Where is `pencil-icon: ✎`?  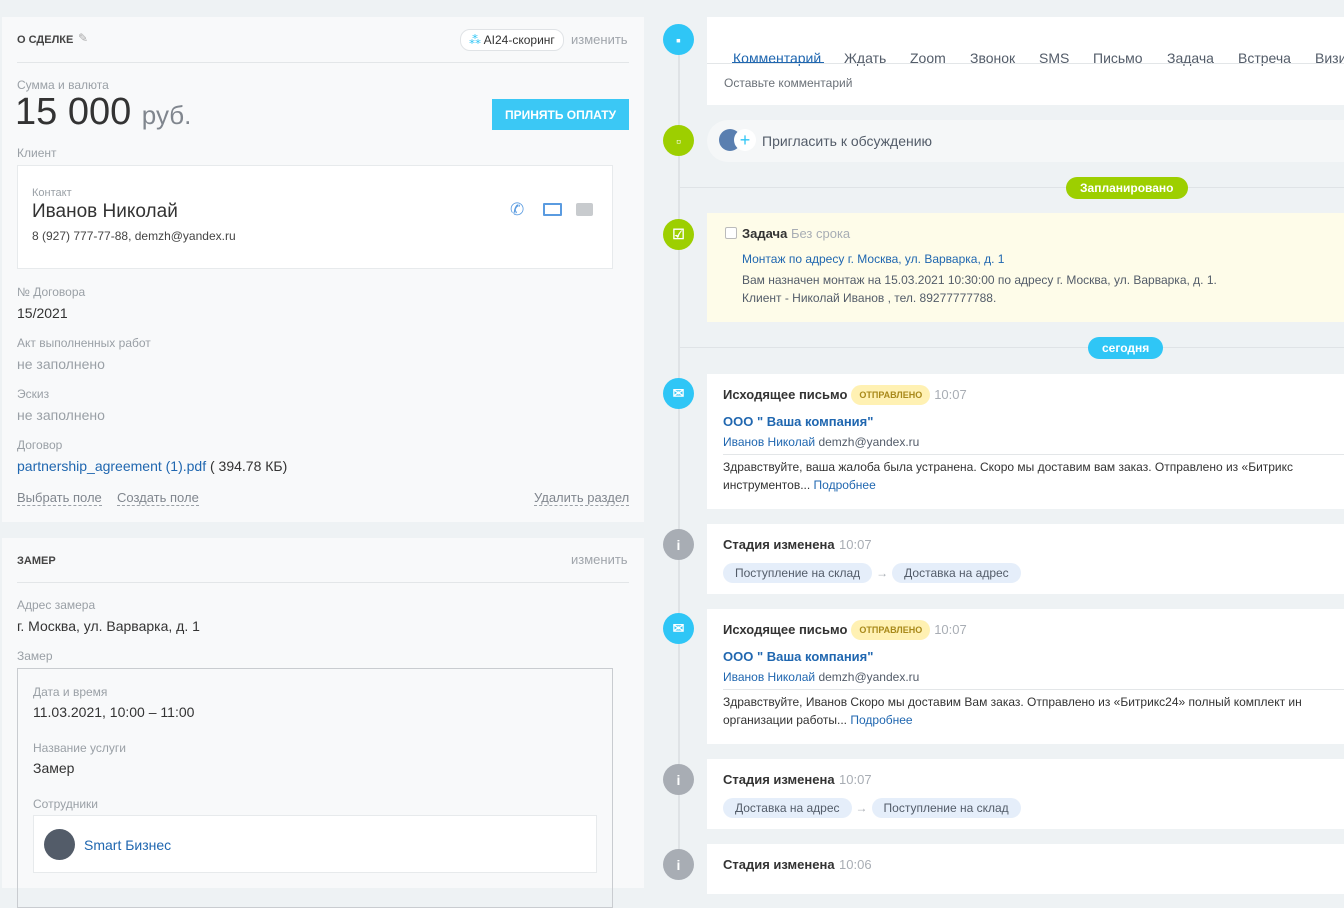
pencil-icon: ✎ is located at coordinates (83, 38).